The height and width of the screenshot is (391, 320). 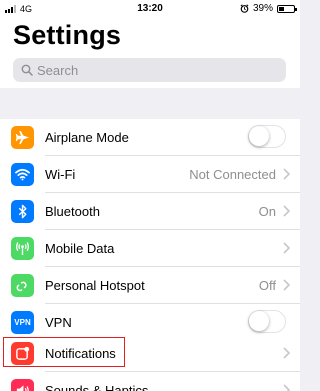 I want to click on airplane-mode-label: Airplane Mode, so click(x=87, y=137).